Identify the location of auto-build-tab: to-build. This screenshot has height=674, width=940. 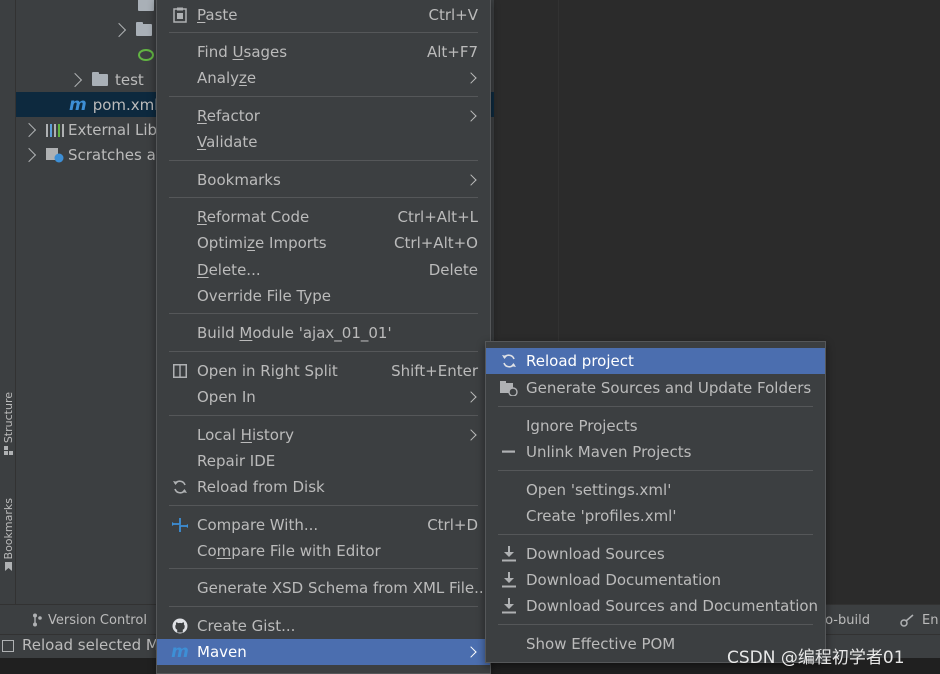
(845, 620).